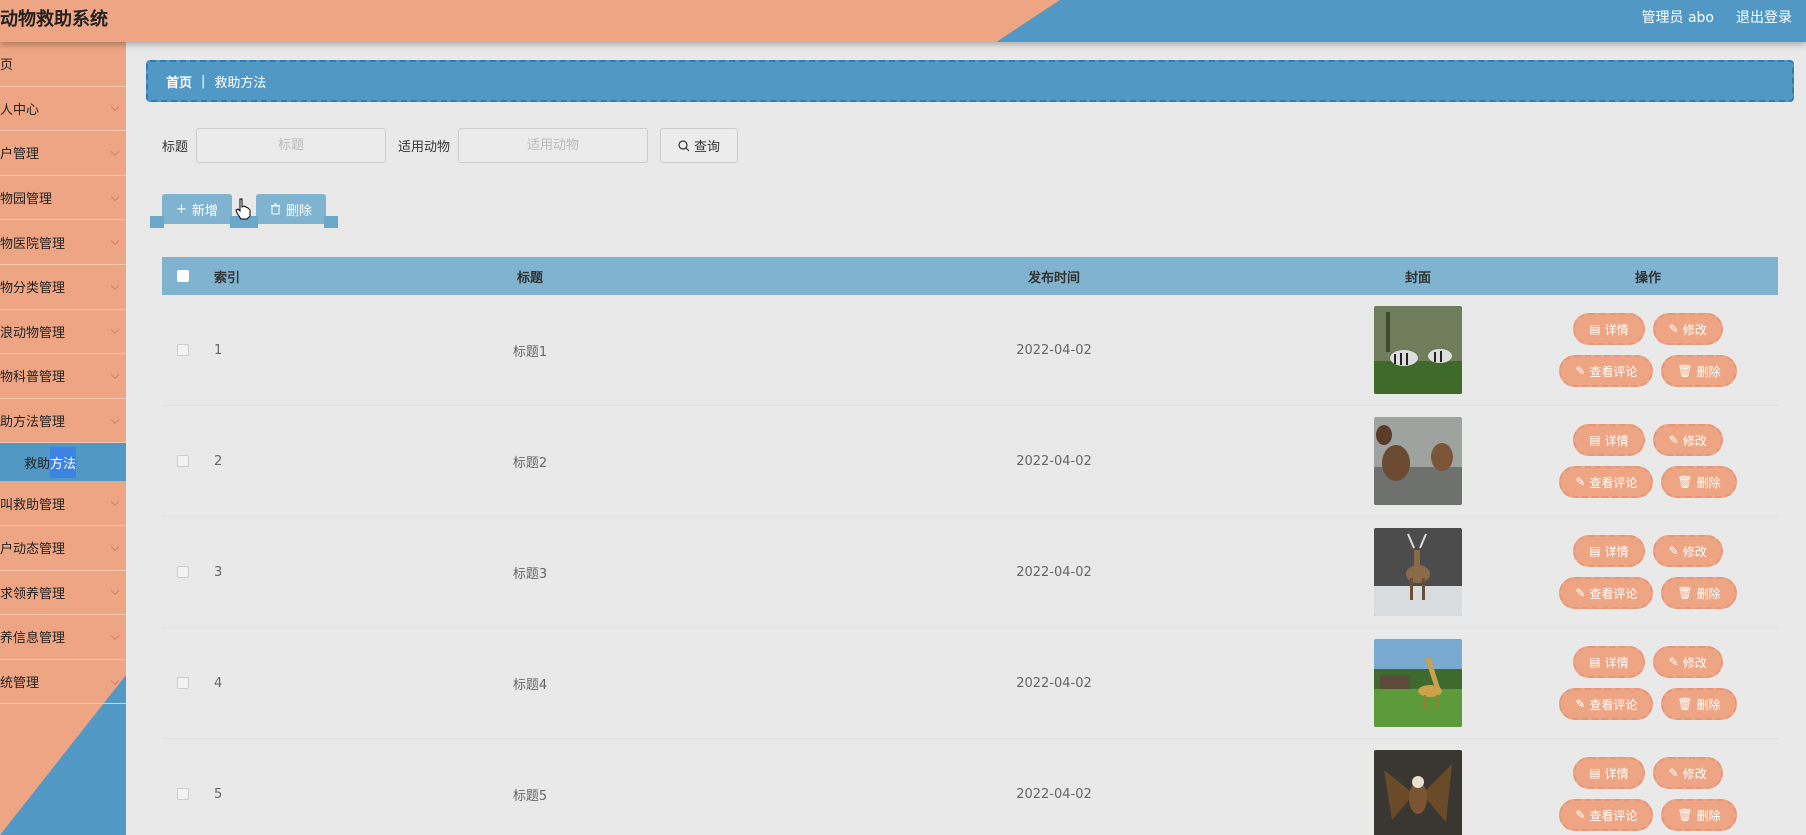 This screenshot has width=1806, height=835. Describe the element at coordinates (1613, 482) in the screenshot. I see `view-comments-button-label: 查看评论` at that location.